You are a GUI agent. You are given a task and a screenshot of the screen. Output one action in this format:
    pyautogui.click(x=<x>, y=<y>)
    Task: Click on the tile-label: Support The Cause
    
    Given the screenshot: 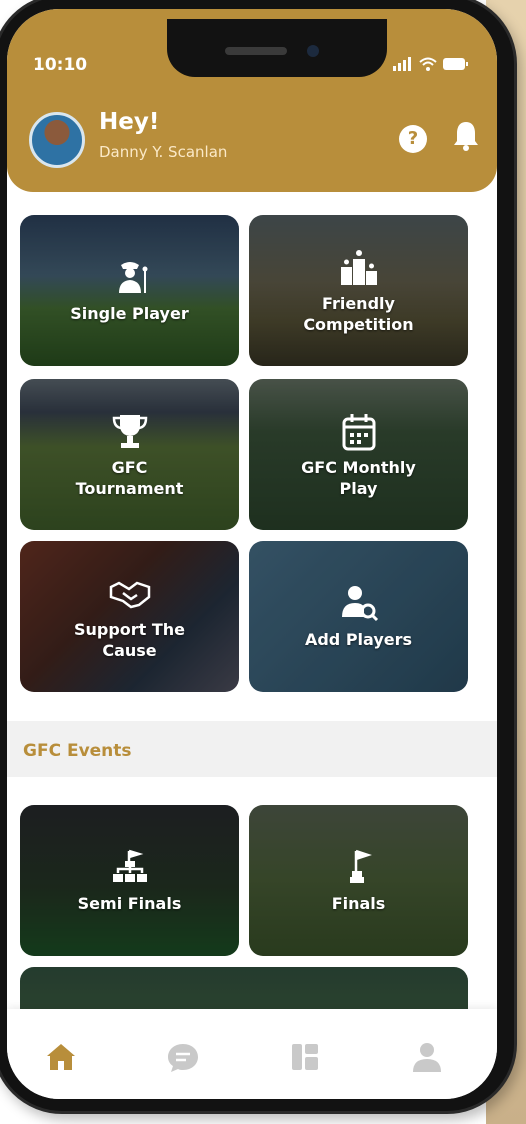 What is the action you would take?
    pyautogui.click(x=129, y=639)
    